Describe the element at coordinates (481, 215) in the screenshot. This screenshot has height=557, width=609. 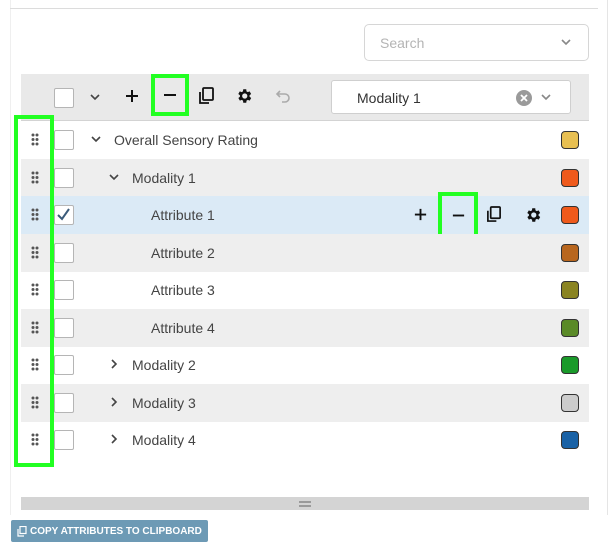
I see `row-actions` at that location.